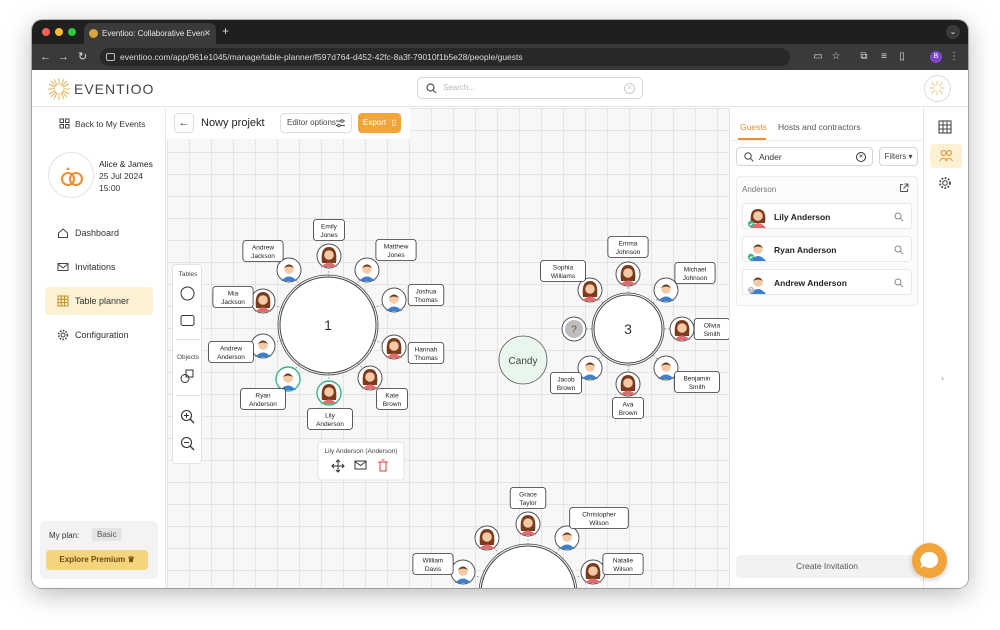 The image size is (1000, 630). I want to click on seat: RyanAnderson, so click(270, 388).